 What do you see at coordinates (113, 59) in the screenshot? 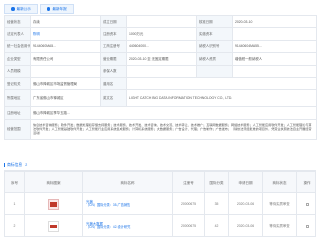
I see `label: 营业期限` at bounding box center [113, 59].